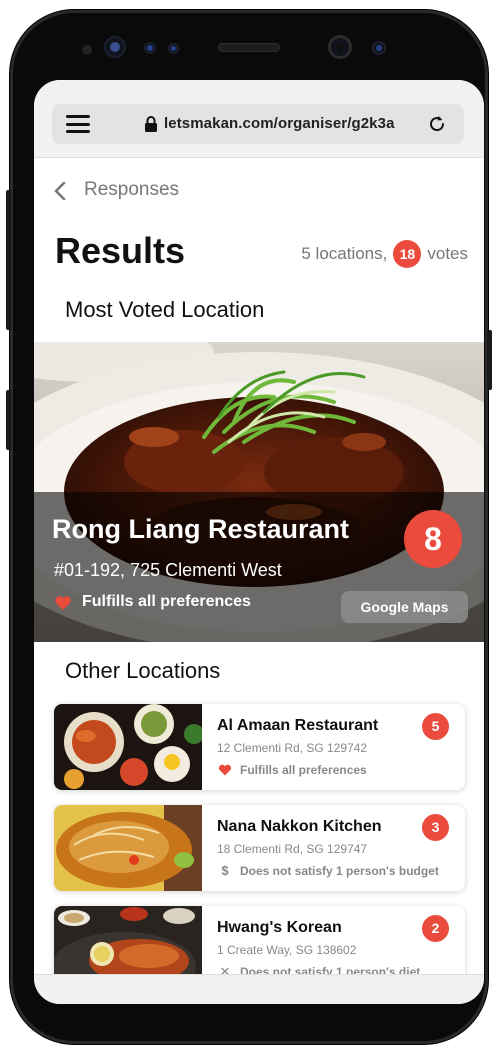 The image size is (498, 1052). I want to click on location-address: 12 Clementi Rd, SG 129742, so click(292, 748).